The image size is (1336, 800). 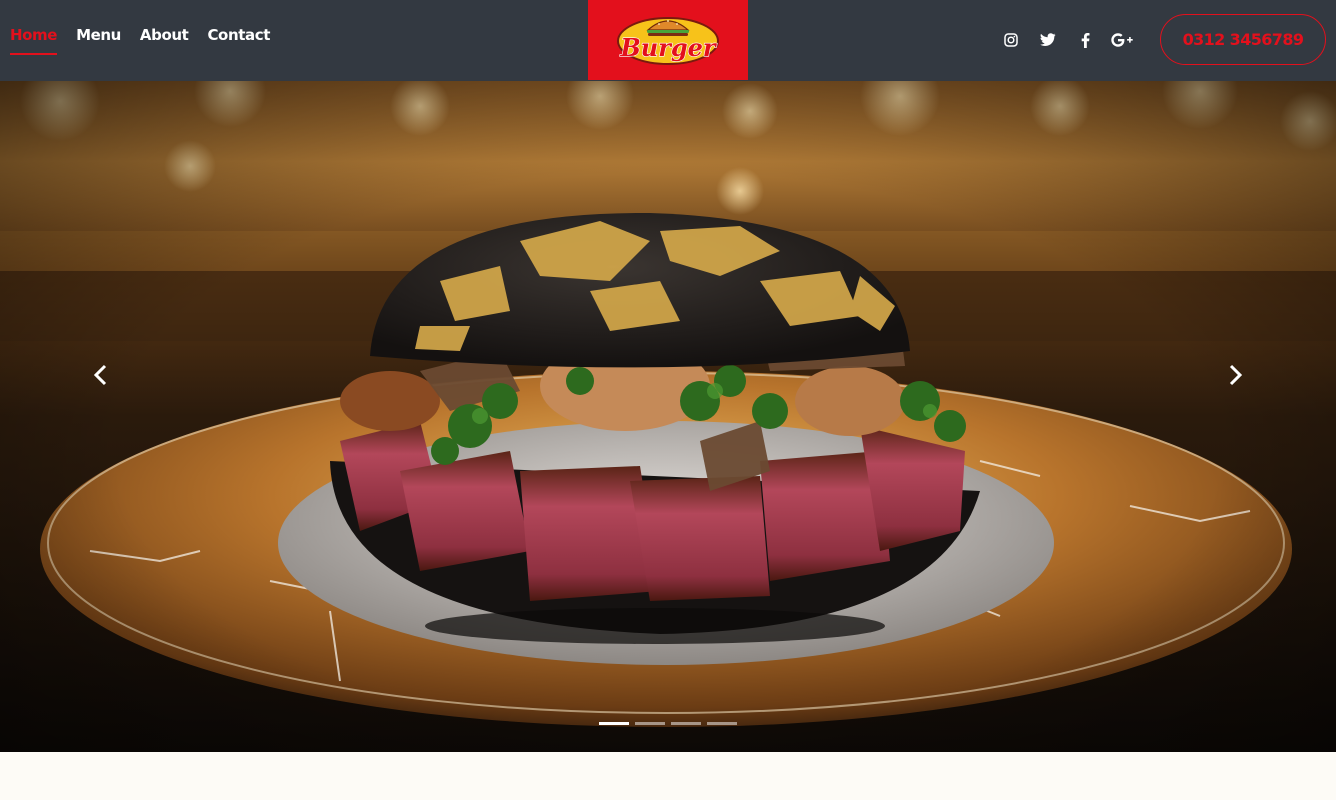 What do you see at coordinates (1085, 40) in the screenshot?
I see `facebook-icon` at bounding box center [1085, 40].